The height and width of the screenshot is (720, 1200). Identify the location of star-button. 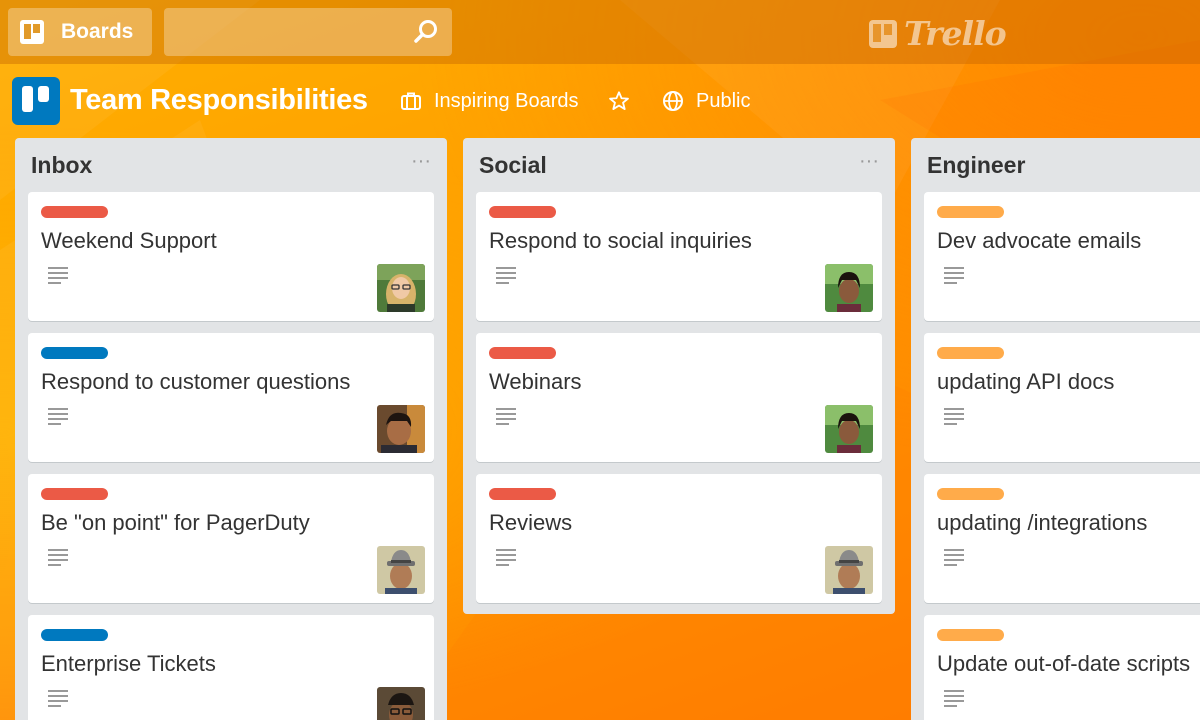
(625, 101).